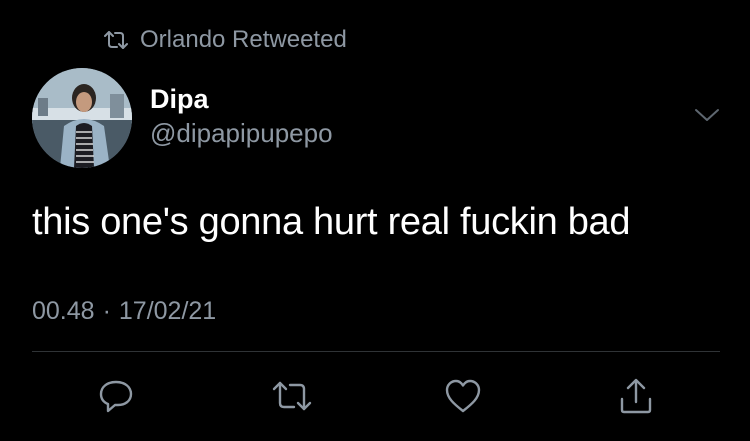 The height and width of the screenshot is (441, 750). I want to click on heart-icon, so click(463, 396).